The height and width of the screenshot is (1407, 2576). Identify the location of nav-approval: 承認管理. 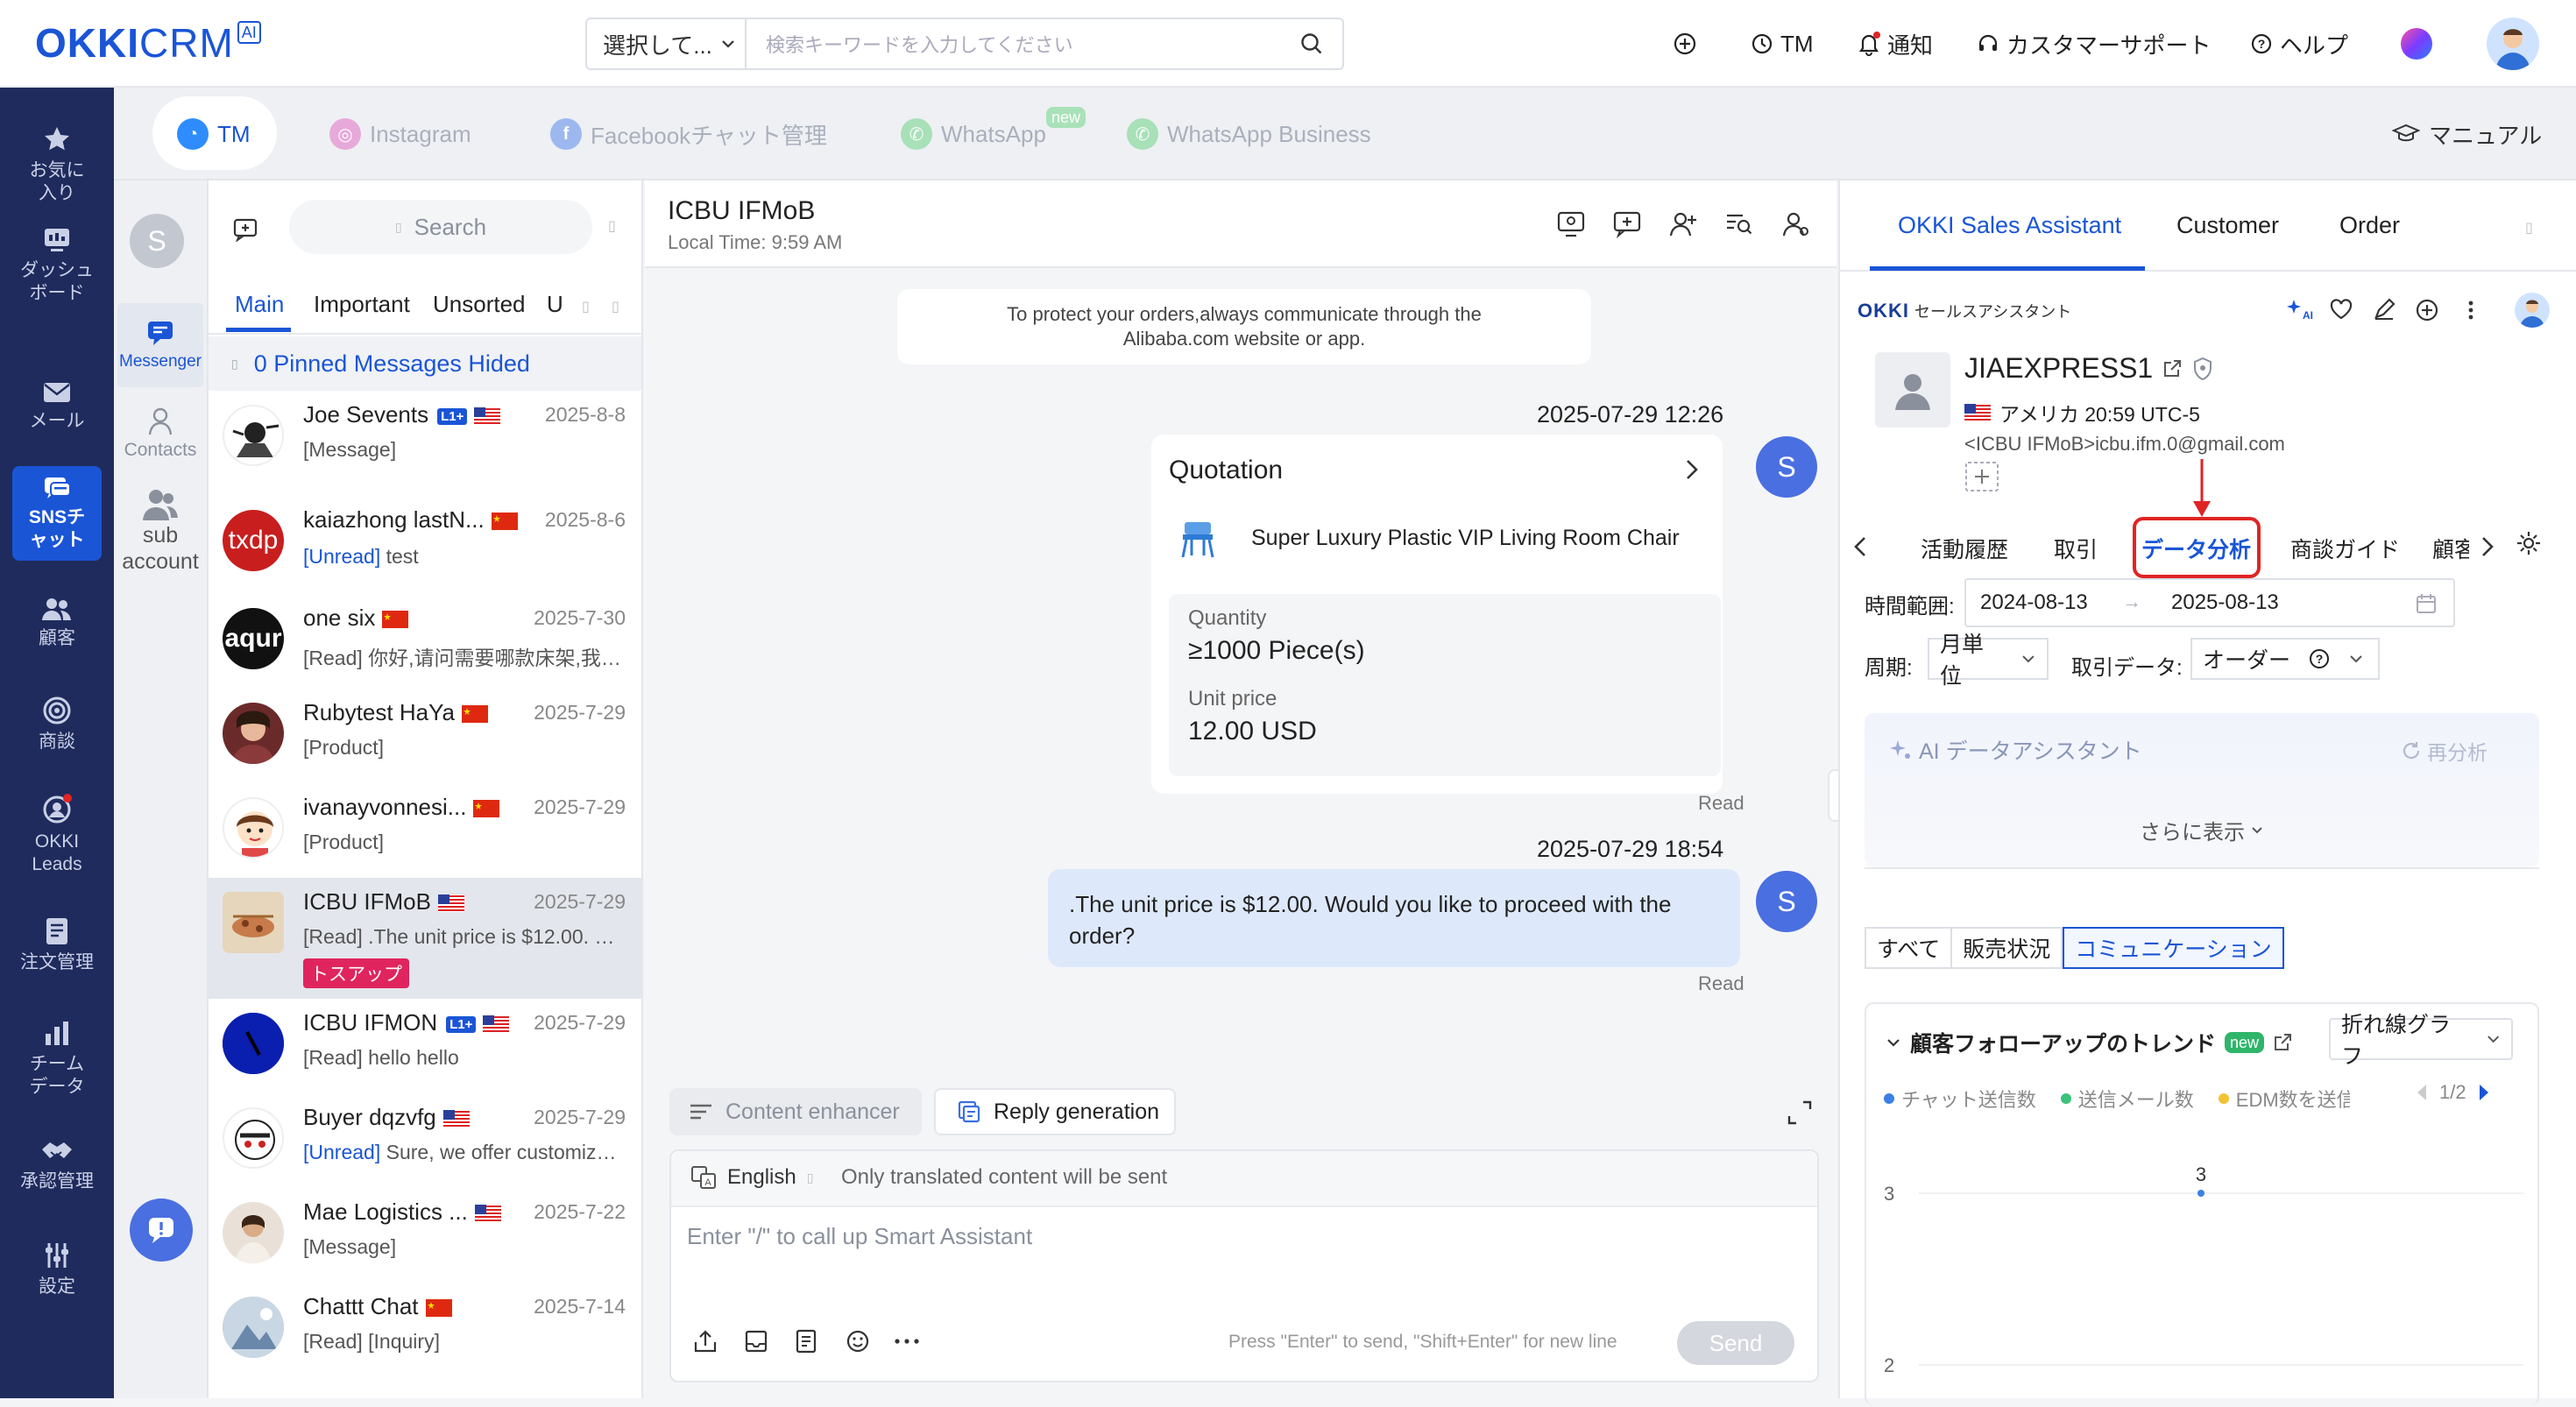
(57, 1166).